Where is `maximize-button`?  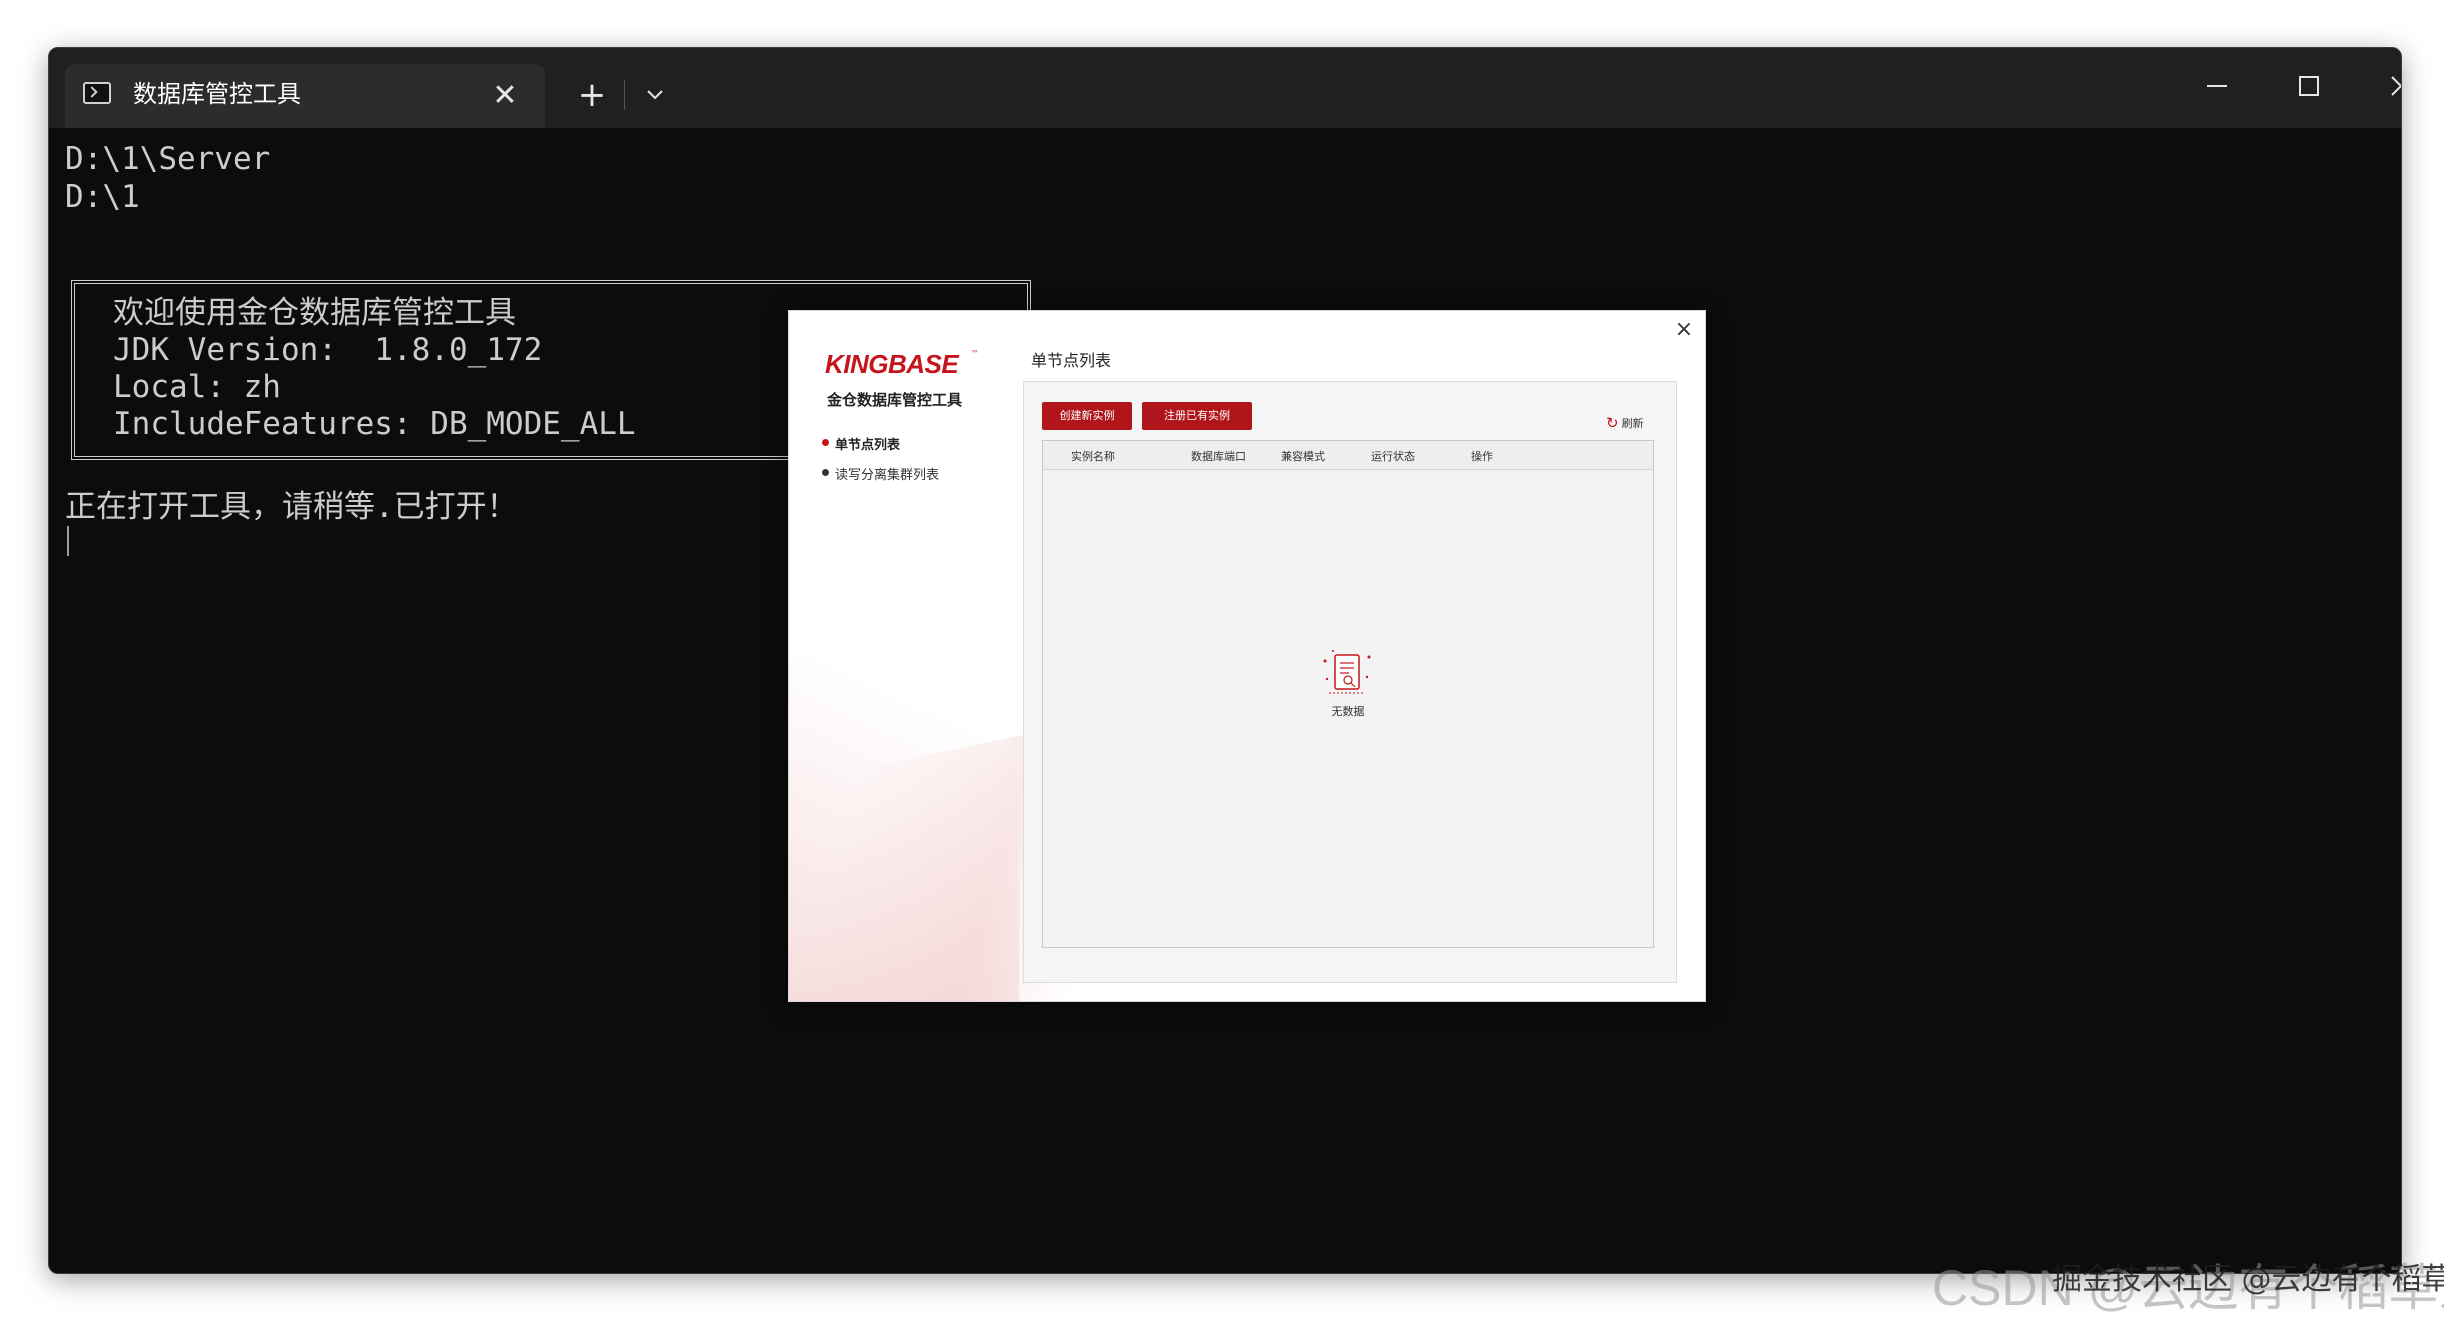
maximize-button is located at coordinates (2309, 88).